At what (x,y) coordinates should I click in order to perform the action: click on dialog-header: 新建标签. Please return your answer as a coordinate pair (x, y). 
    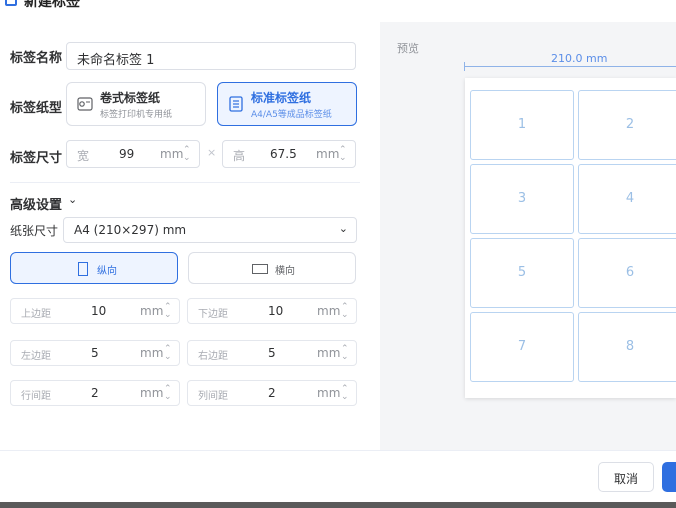
    Looking at the image, I should click on (338, 11).